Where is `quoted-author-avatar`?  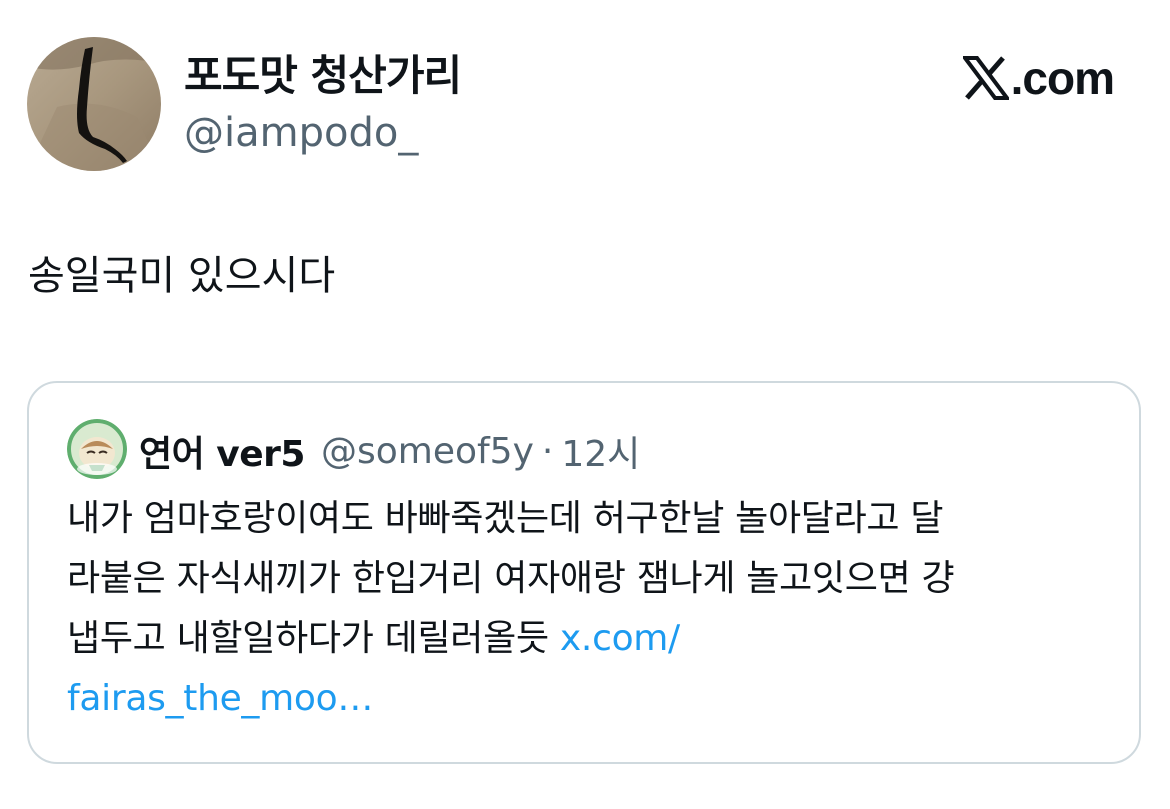
quoted-author-avatar is located at coordinates (97, 449).